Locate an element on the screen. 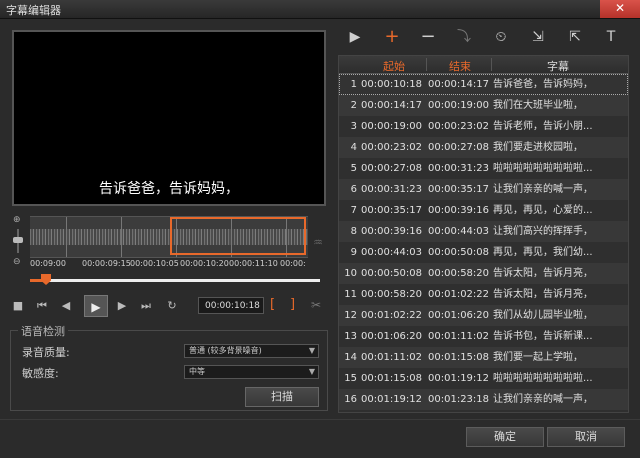 Image resolution: width=640 pixels, height=458 pixels. row-number: 12 is located at coordinates (350, 315).